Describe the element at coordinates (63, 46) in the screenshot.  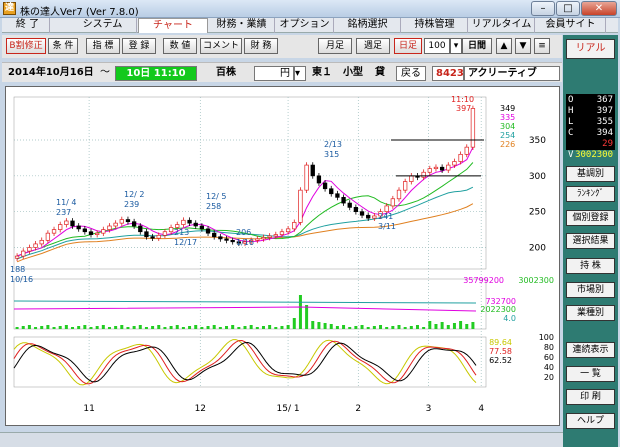
I see `condition-button: 条 件` at that location.